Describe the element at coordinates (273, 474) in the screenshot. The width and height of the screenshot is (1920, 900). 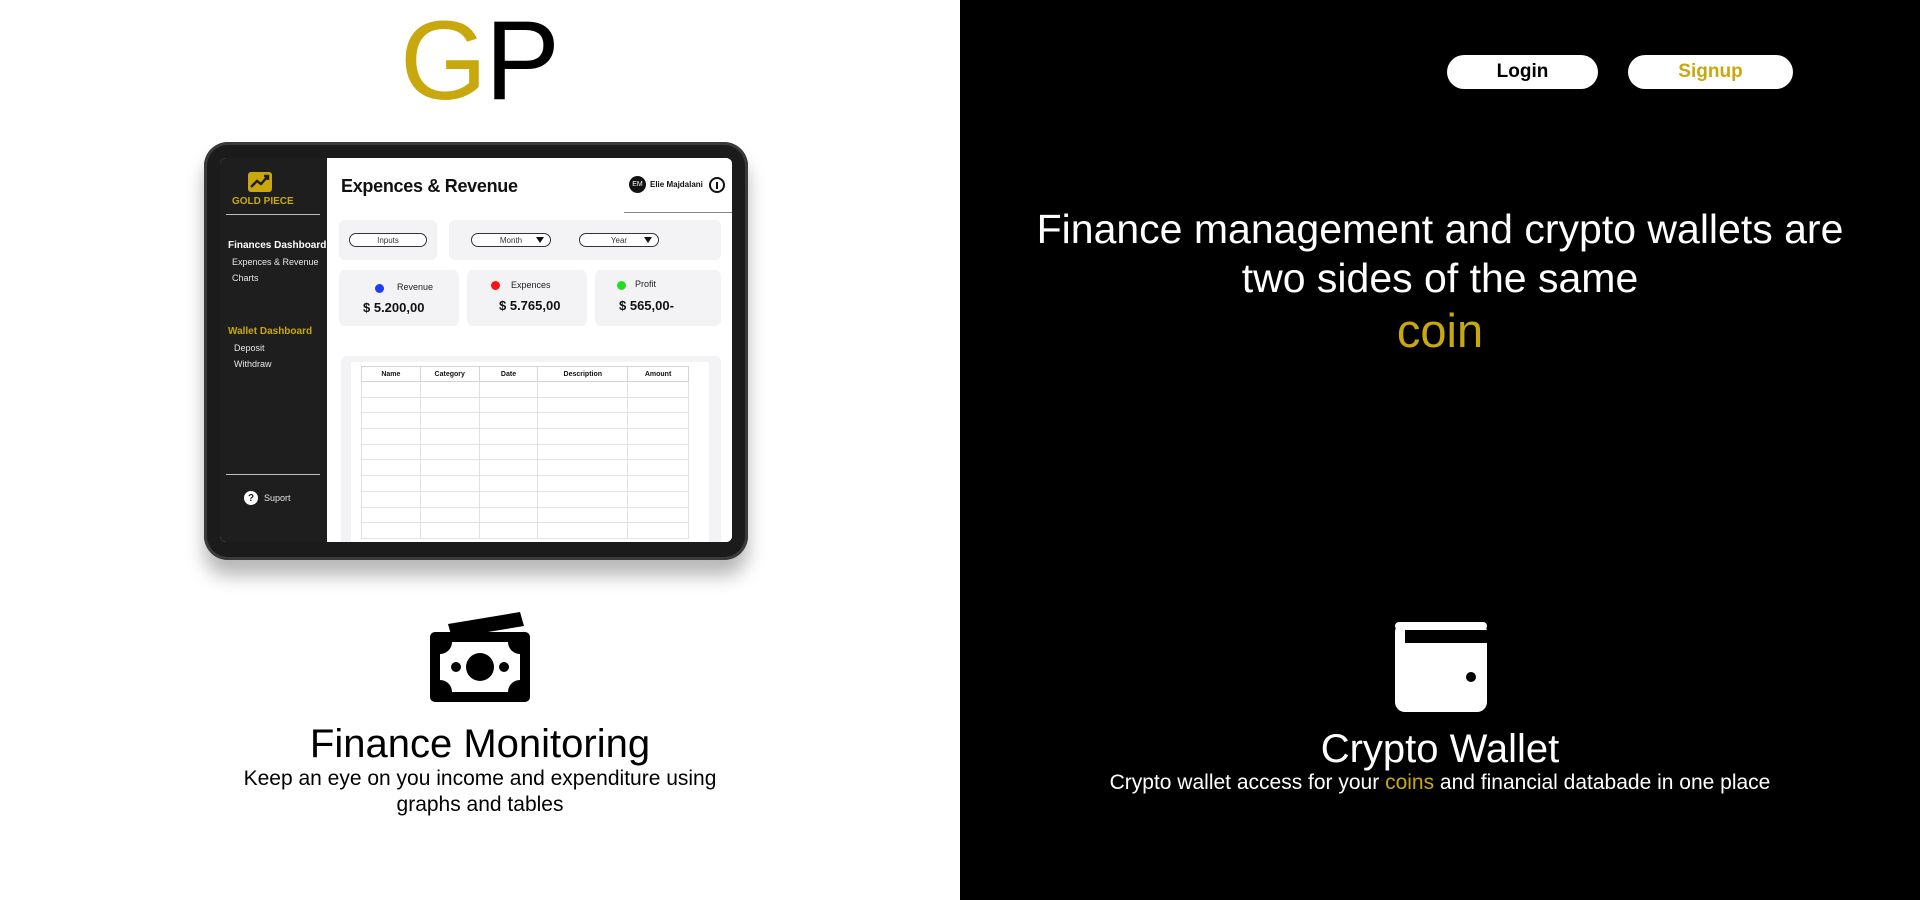
I see `sidebar-divider` at that location.